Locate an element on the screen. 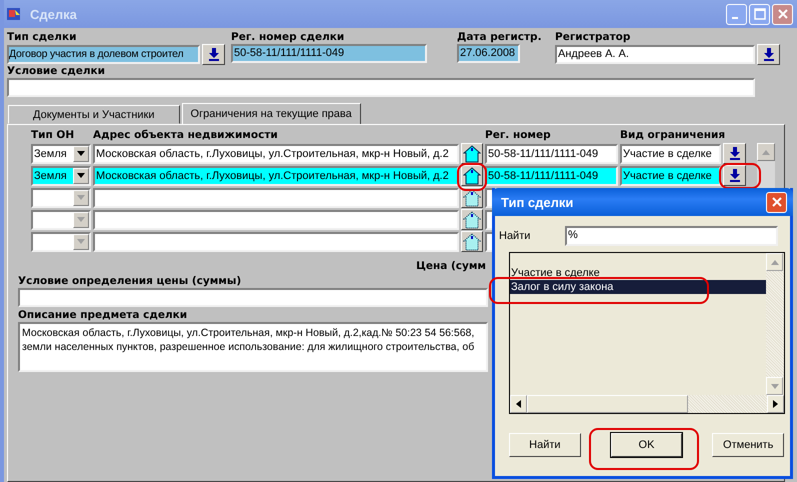 This screenshot has height=482, width=797. left-arrow-icon is located at coordinates (518, 404).